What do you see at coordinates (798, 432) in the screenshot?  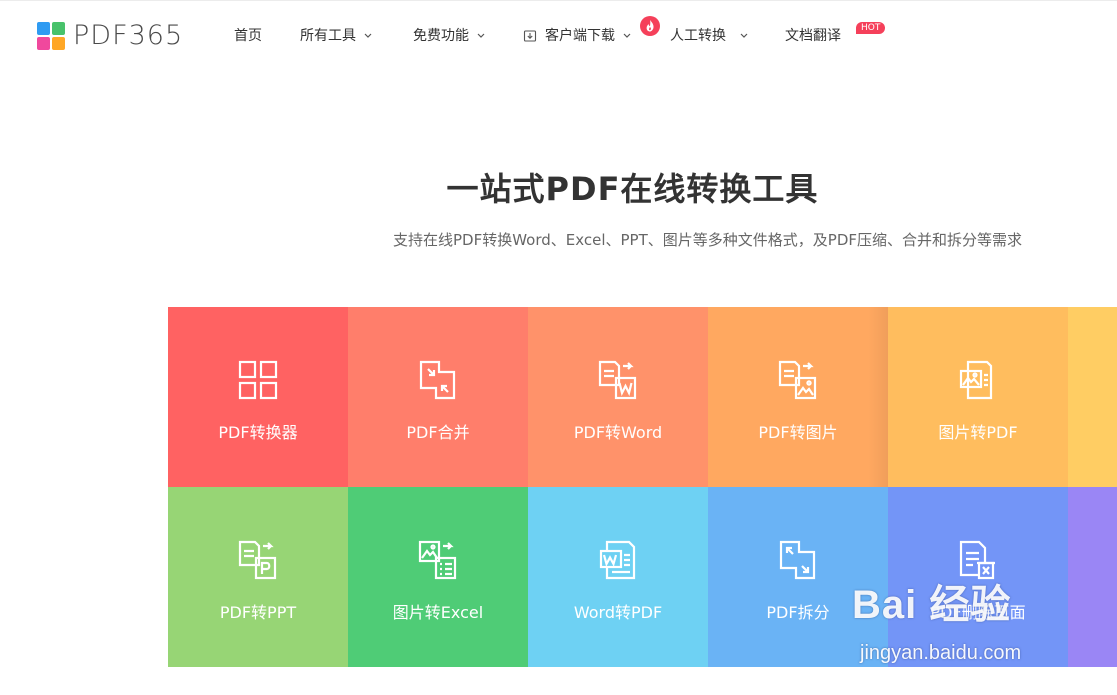 I see `tool-label: PDF转图片` at bounding box center [798, 432].